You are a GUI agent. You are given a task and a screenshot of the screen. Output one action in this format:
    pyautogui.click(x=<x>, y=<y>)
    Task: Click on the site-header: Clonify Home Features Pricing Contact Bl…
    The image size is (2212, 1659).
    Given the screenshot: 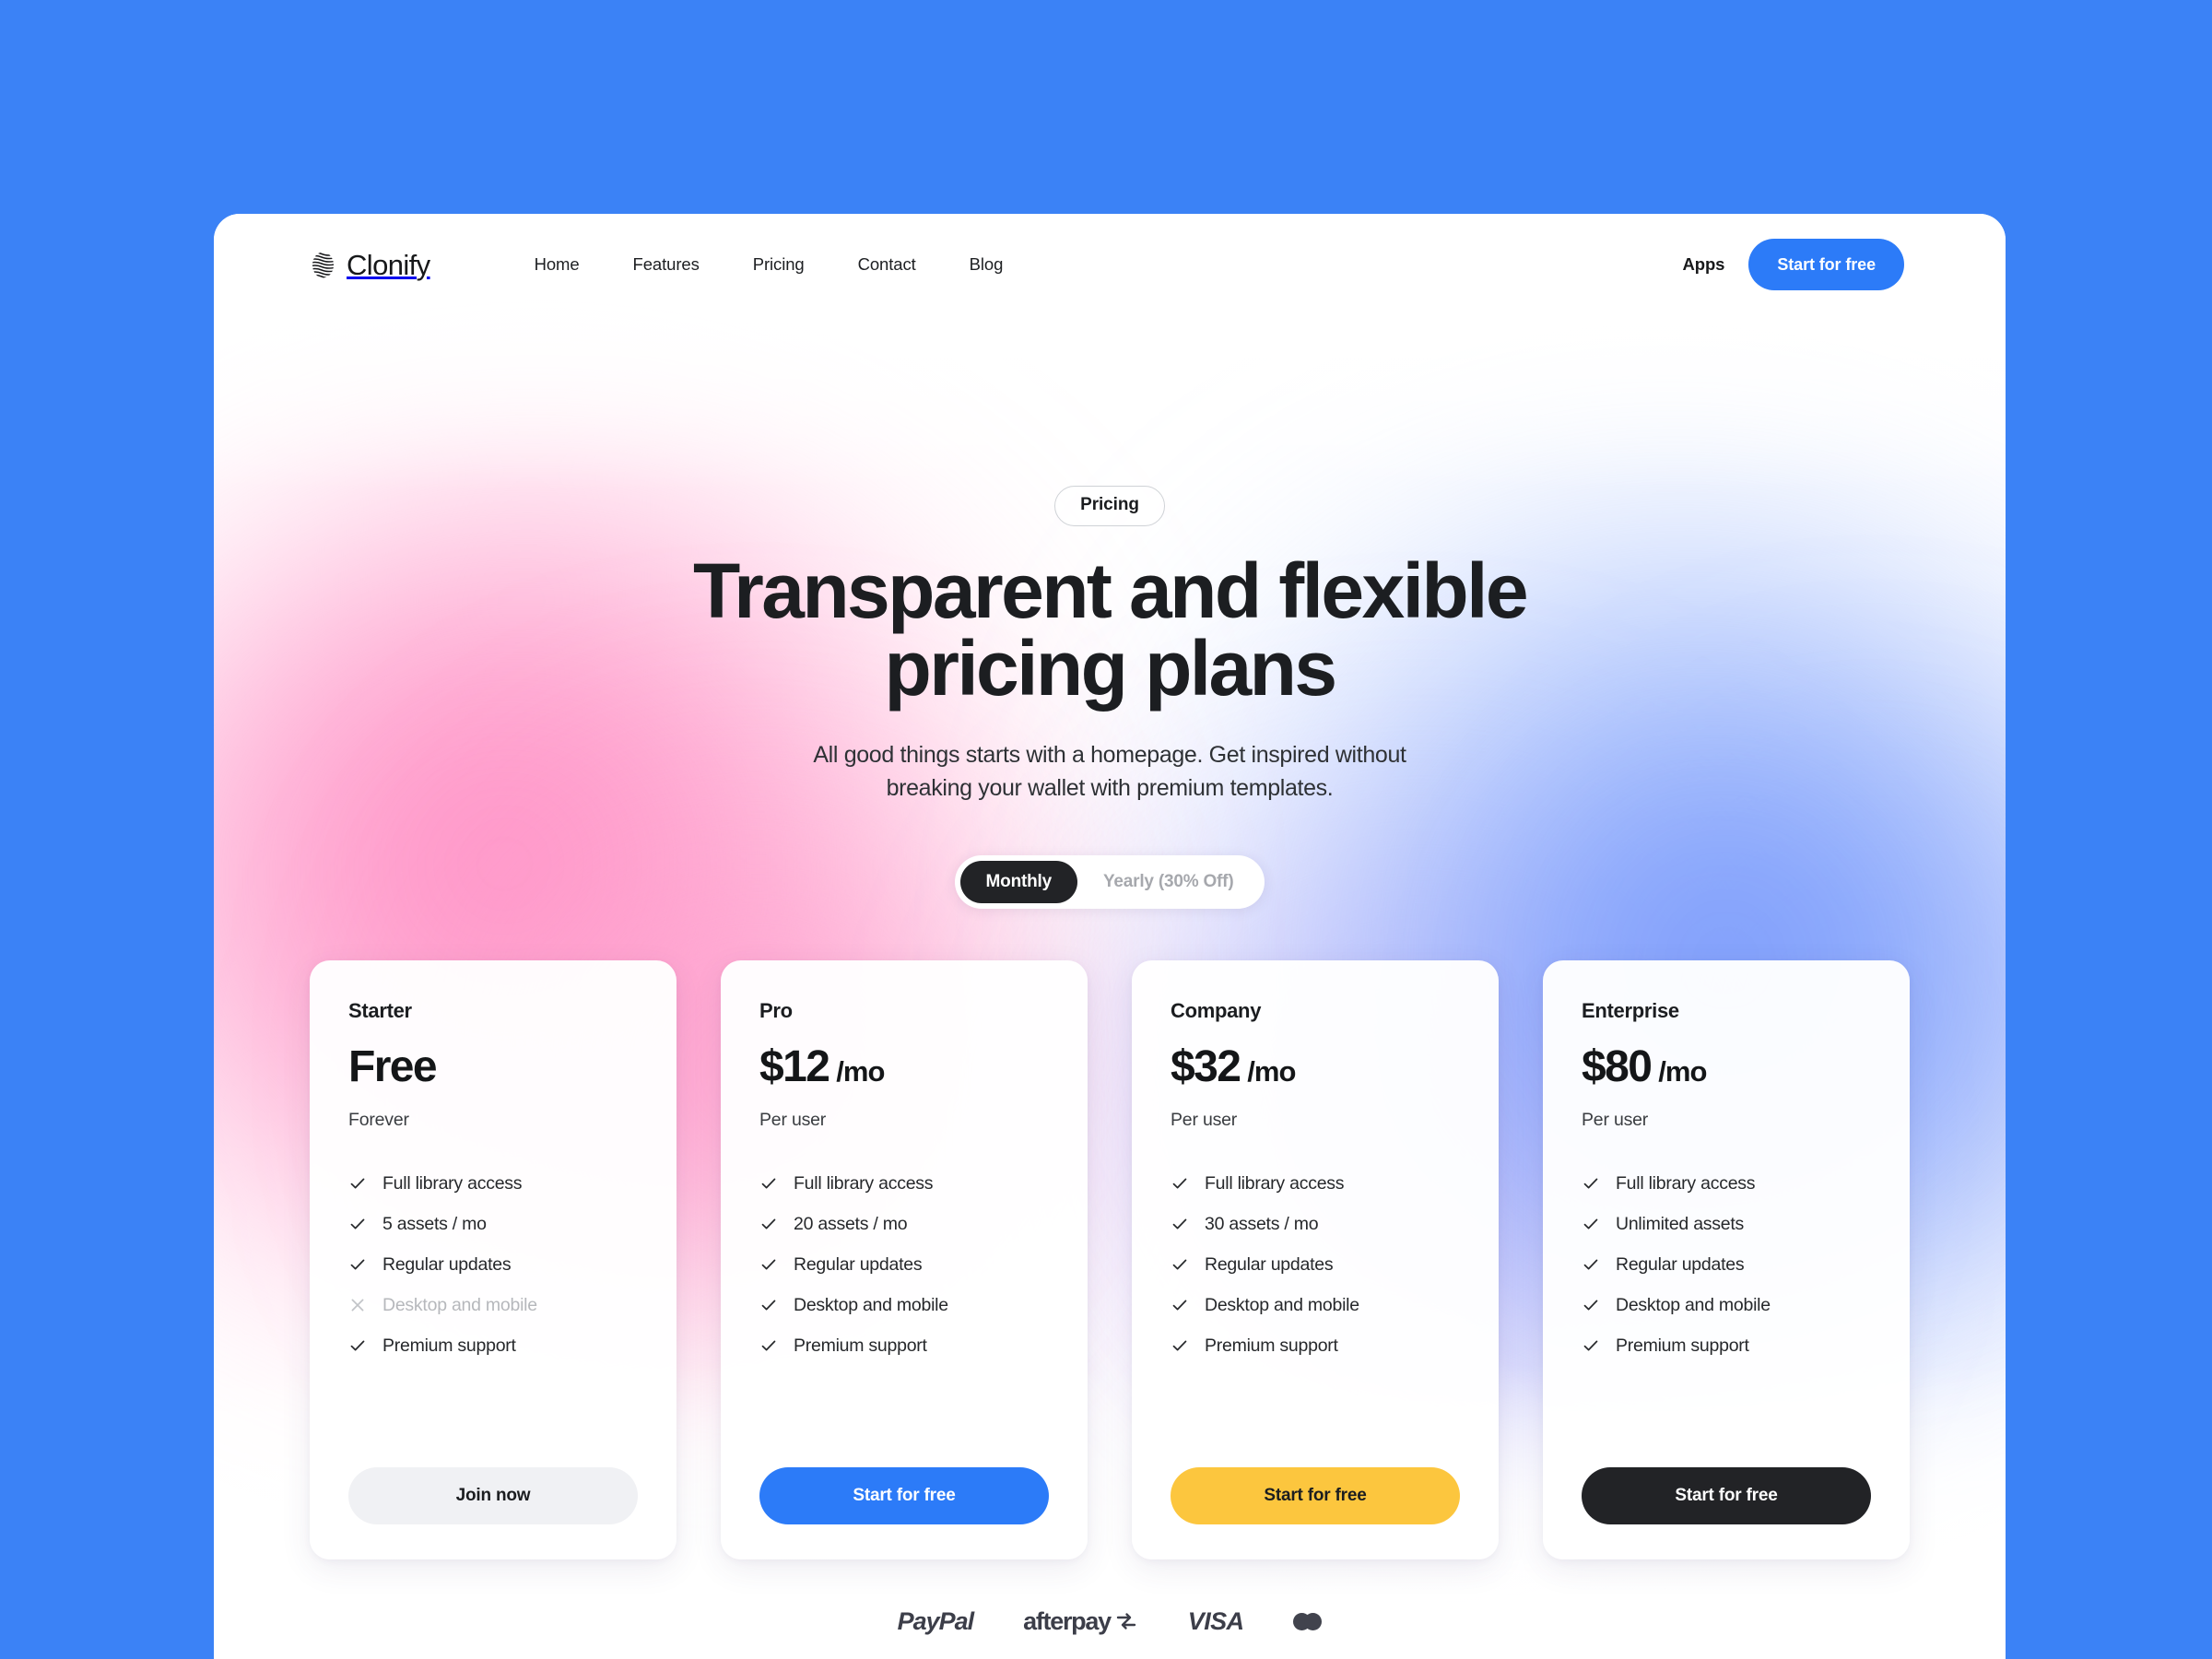 What is the action you would take?
    pyautogui.click(x=1110, y=264)
    